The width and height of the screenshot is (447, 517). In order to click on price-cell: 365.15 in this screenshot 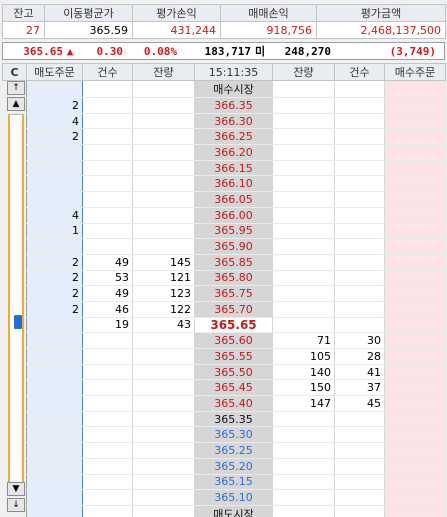, I will do `click(233, 482)`.